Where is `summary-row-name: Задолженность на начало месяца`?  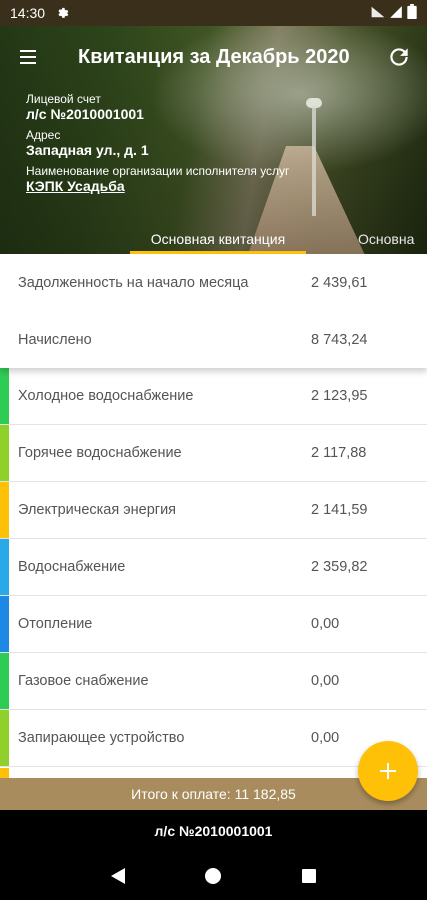 summary-row-name: Задолженность на начало месяца is located at coordinates (133, 282).